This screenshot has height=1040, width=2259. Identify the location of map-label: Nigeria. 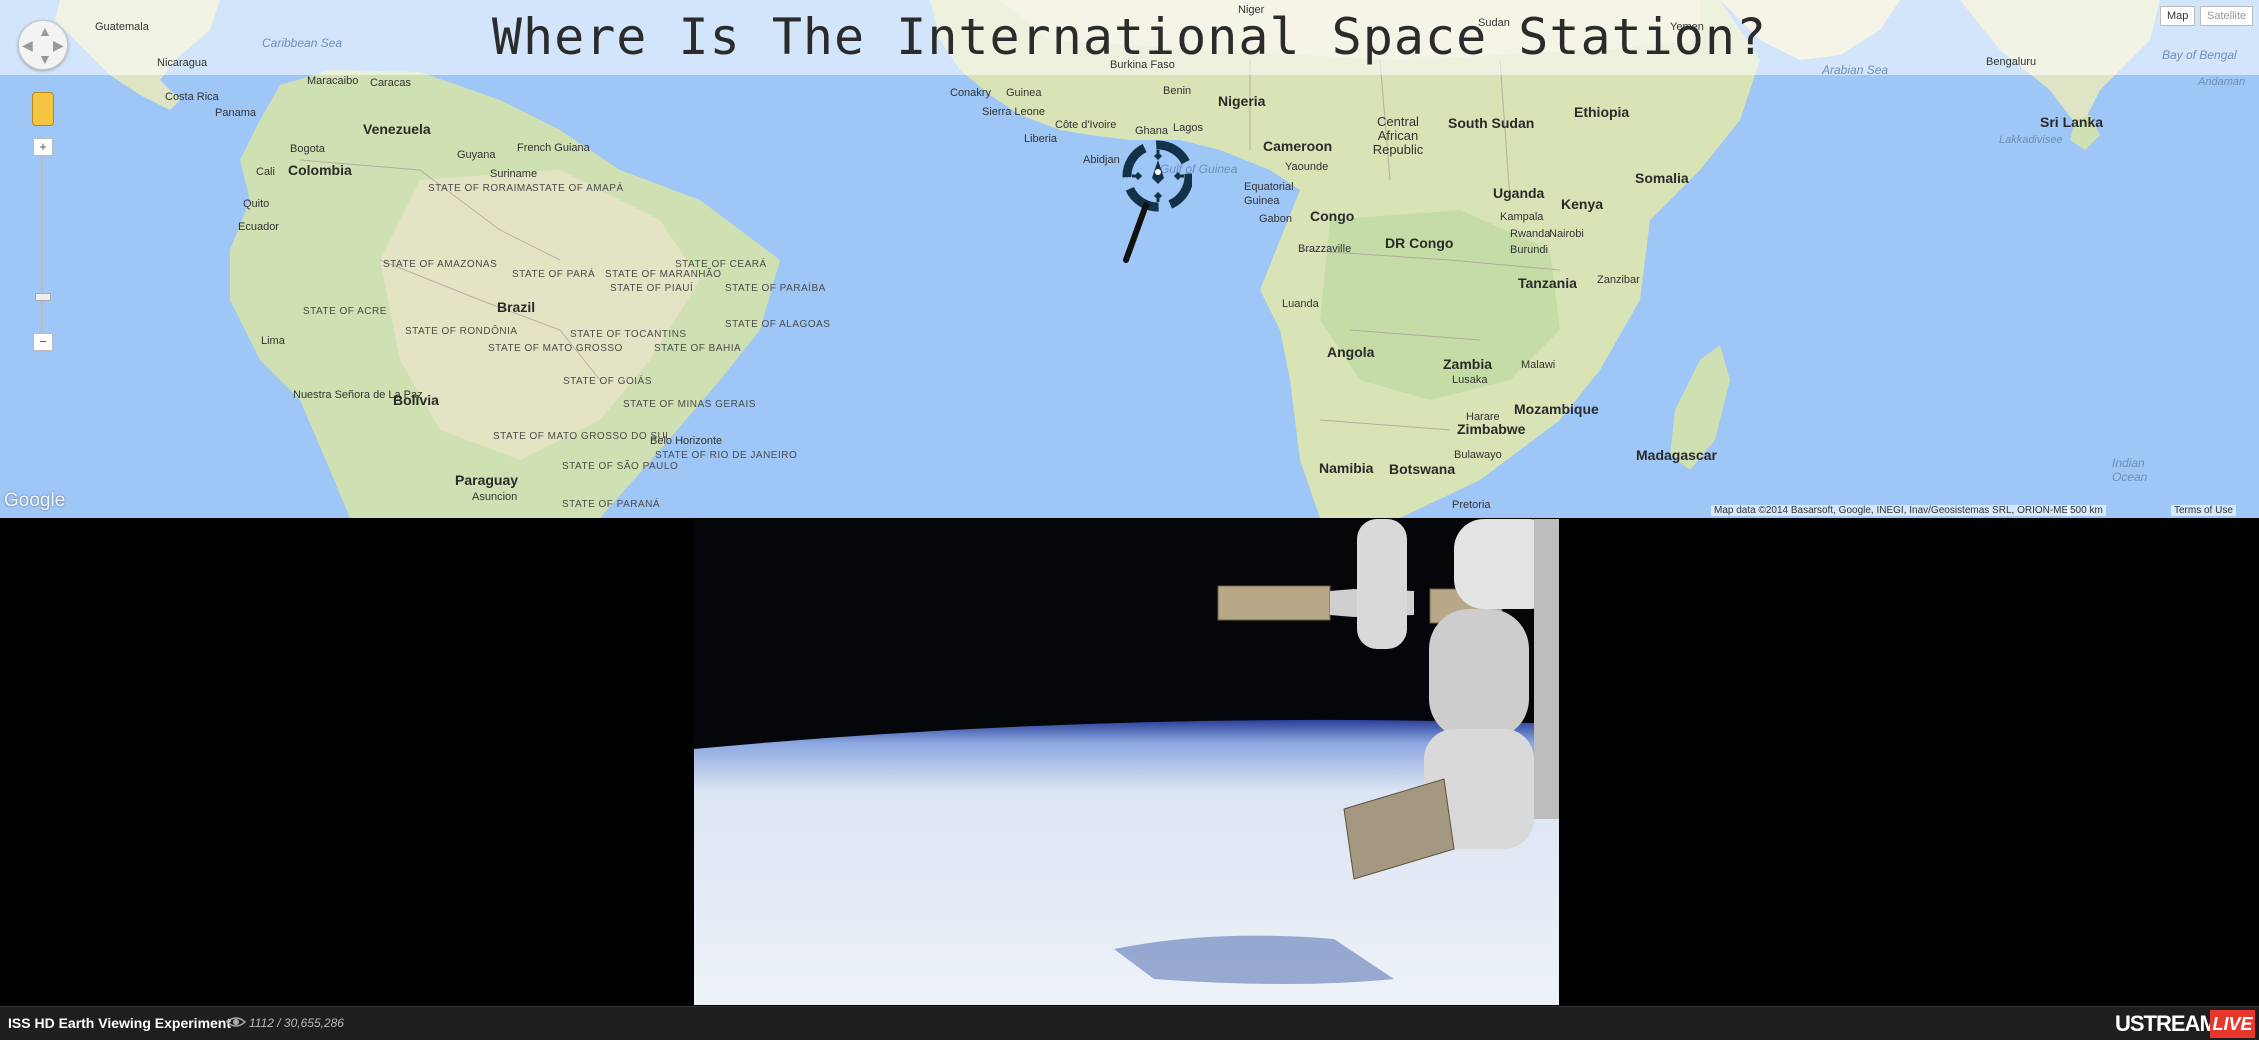
(1242, 101).